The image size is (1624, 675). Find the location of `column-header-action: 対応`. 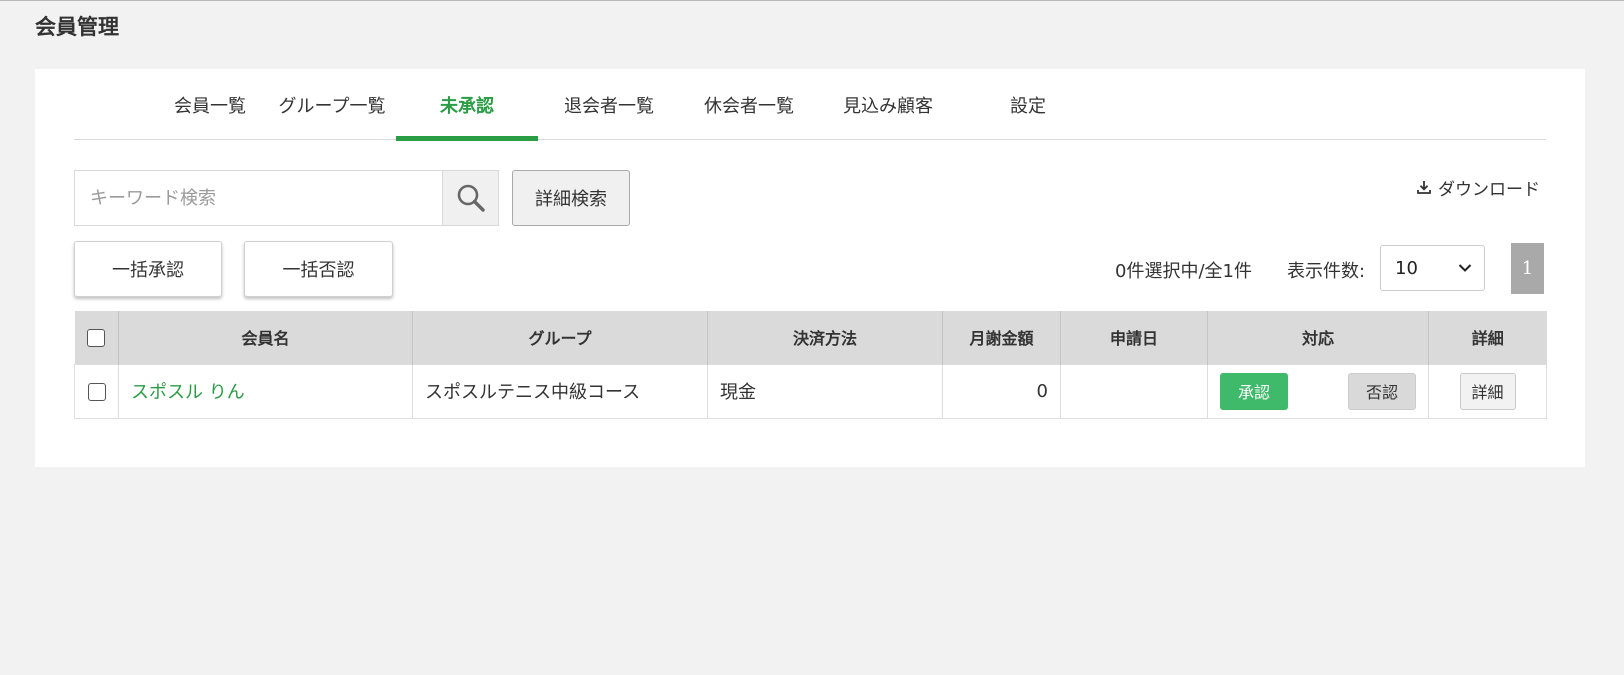

column-header-action: 対応 is located at coordinates (1318, 337).